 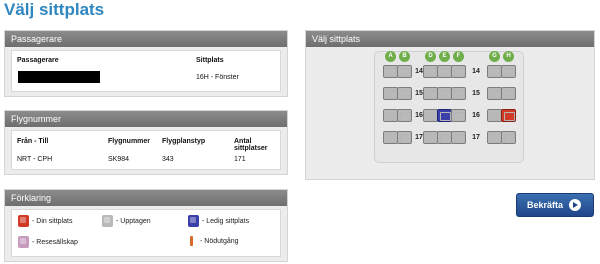 What do you see at coordinates (458, 93) in the screenshot?
I see `seat-15f` at bounding box center [458, 93].